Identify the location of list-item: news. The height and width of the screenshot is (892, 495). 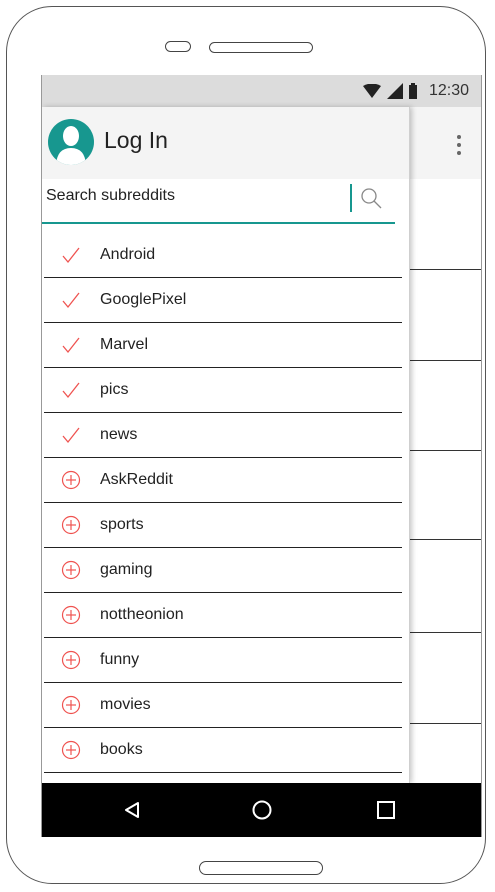
(223, 435).